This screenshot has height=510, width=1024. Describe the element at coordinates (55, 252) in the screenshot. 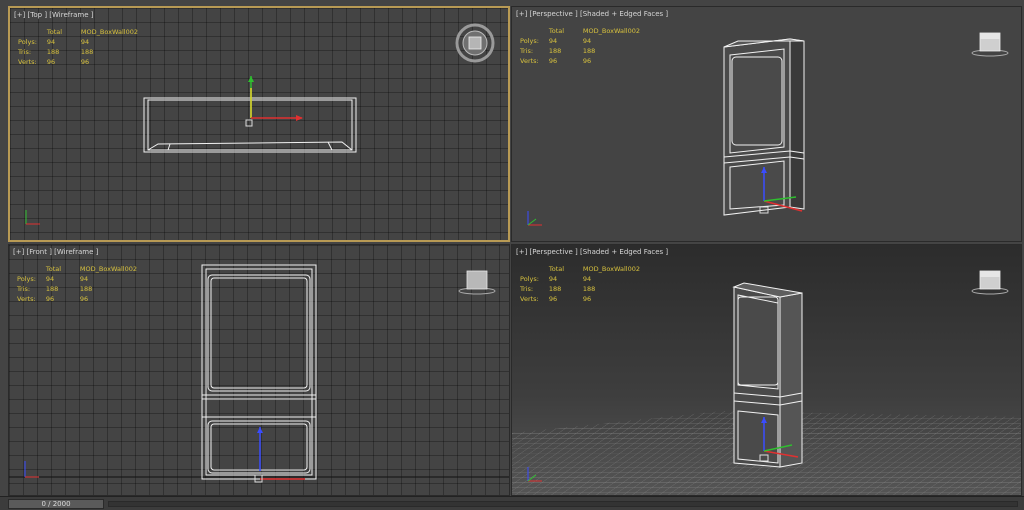

I see `viewport-label: [+] [Front ] [Wireframe ]` at that location.